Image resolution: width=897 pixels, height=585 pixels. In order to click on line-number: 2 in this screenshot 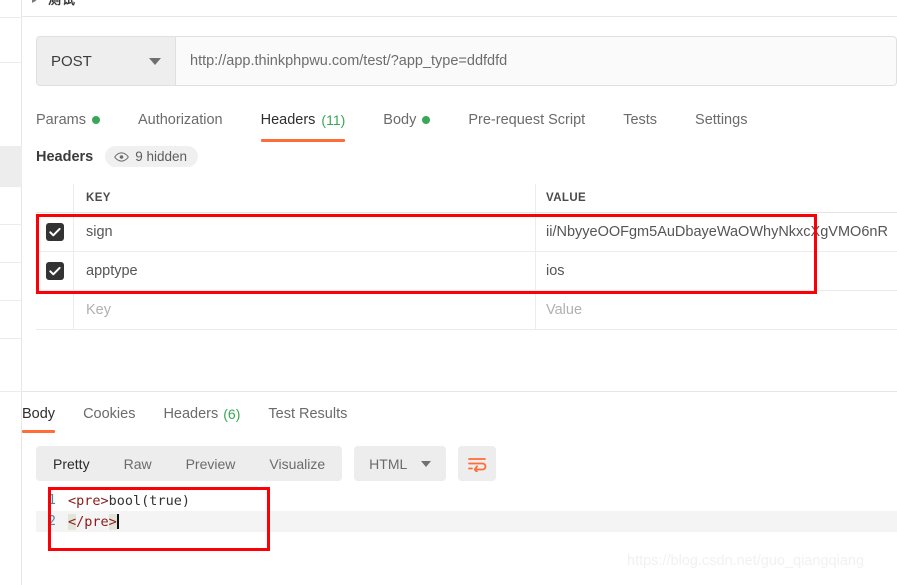, I will do `click(52, 521)`.